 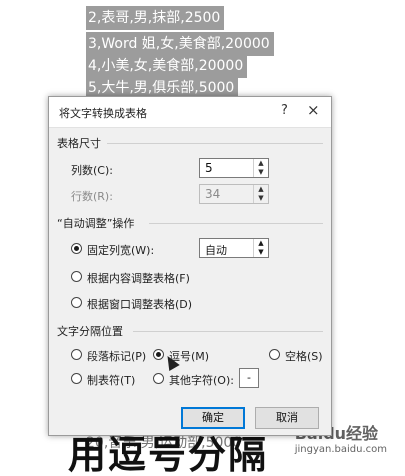 I want to click on space-label: 空格(S), so click(x=304, y=356).